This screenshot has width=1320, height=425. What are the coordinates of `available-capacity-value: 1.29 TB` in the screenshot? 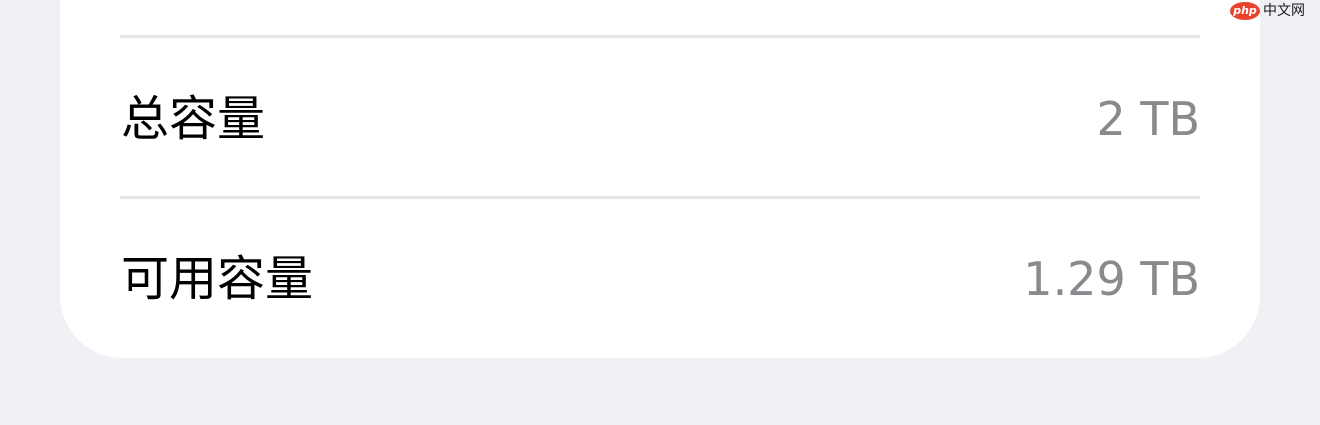 It's located at (1111, 279).